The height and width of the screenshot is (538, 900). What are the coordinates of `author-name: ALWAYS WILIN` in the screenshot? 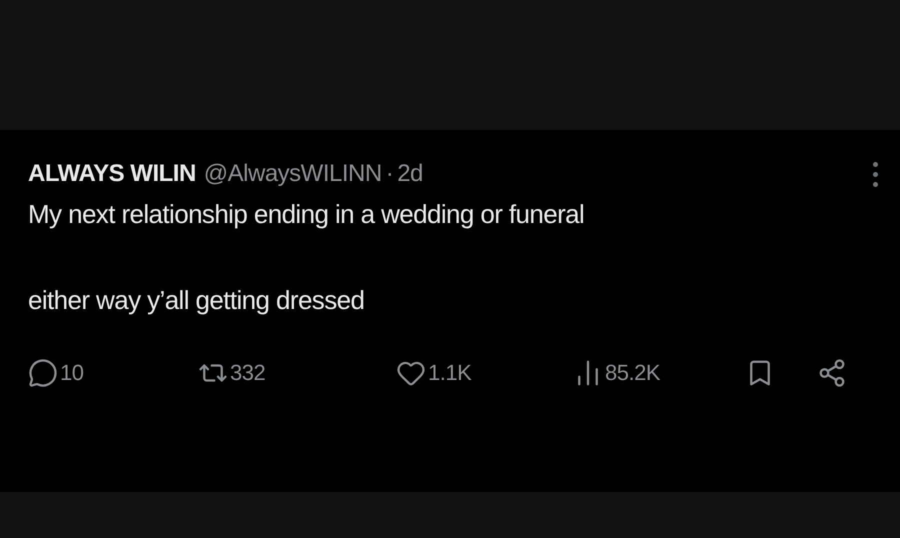 It's located at (112, 174).